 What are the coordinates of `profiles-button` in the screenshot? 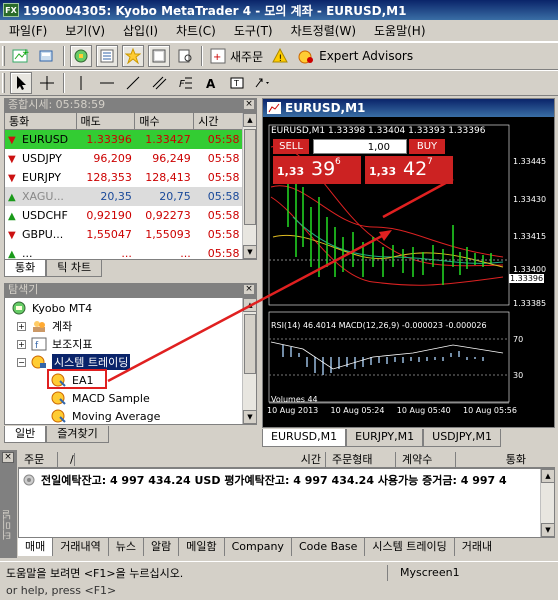 It's located at (47, 56).